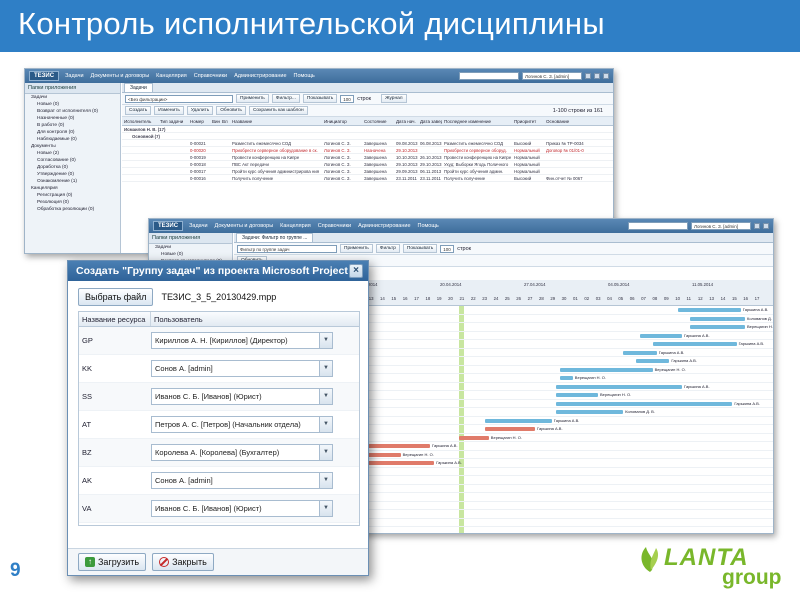 This screenshot has height=600, width=800. I want to click on menu-office: Канцелярия, so click(171, 76).